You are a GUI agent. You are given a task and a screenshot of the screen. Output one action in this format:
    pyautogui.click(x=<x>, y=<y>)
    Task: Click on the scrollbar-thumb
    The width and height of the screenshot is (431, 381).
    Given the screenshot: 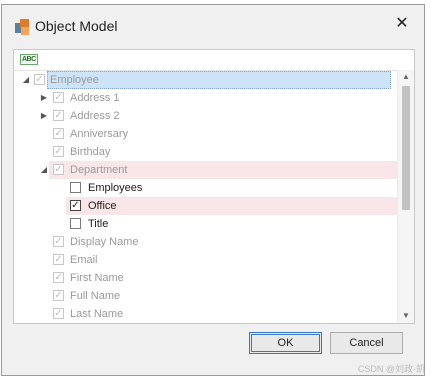 What is the action you would take?
    pyautogui.click(x=406, y=148)
    